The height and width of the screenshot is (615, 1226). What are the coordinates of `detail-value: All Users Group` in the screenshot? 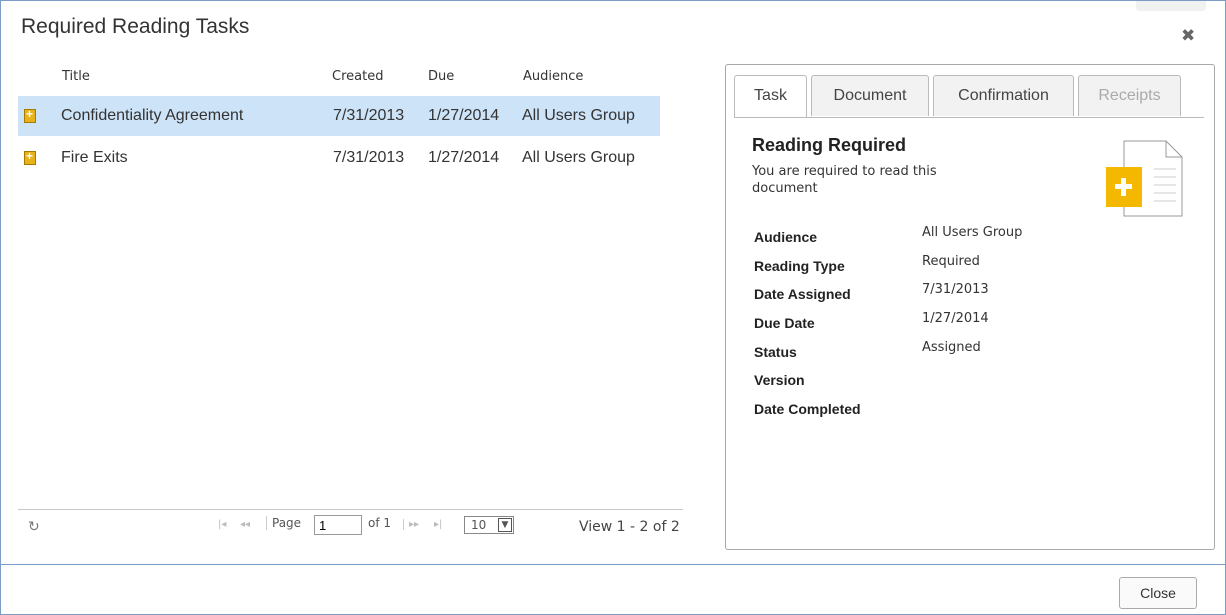 It's located at (972, 232).